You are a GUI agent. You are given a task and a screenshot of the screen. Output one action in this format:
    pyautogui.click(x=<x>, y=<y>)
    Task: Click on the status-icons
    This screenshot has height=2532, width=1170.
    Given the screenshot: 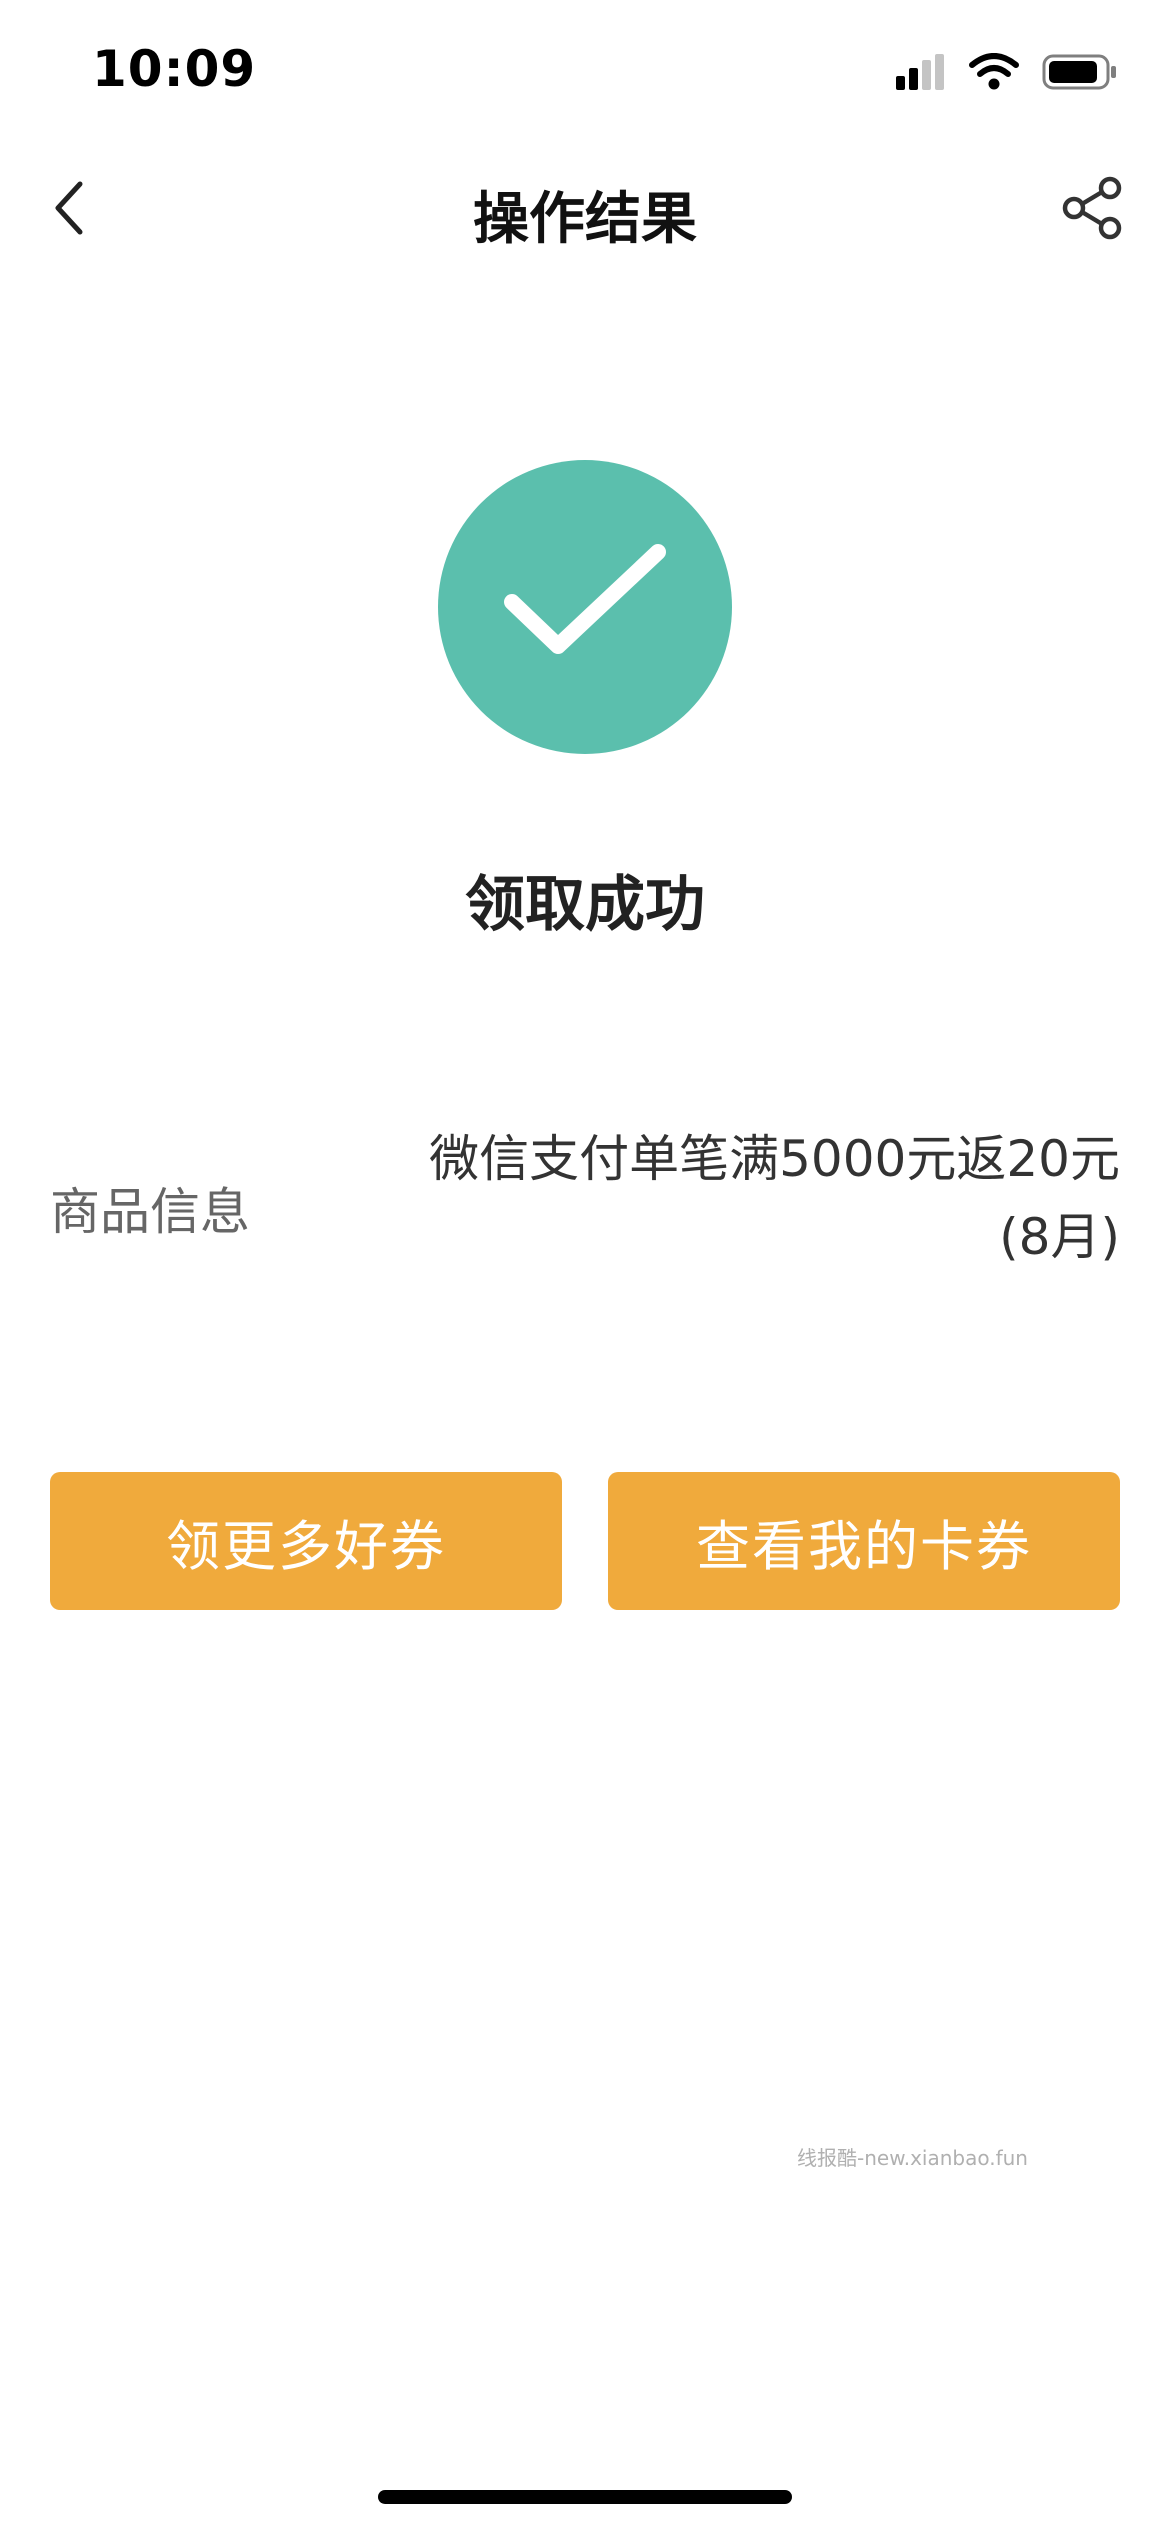 What is the action you would take?
    pyautogui.click(x=1007, y=74)
    